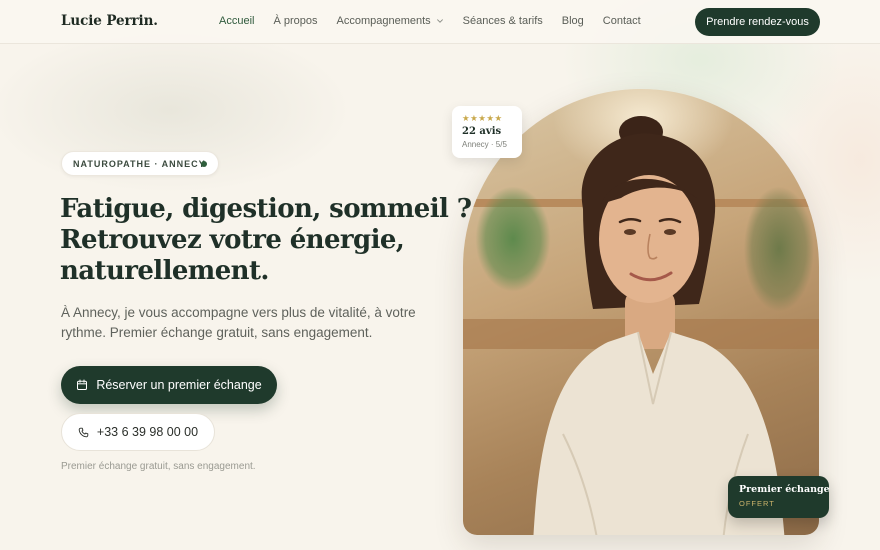  Describe the element at coordinates (82, 385) in the screenshot. I see `calendar-icon` at that location.